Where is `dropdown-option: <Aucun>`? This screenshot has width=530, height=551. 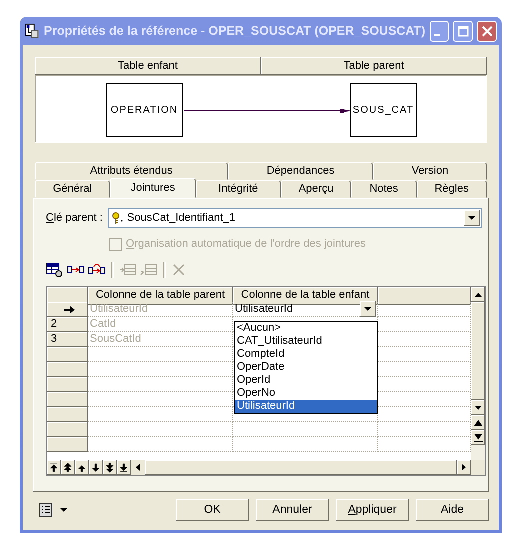
dropdown-option: <Aucun> is located at coordinates (306, 328).